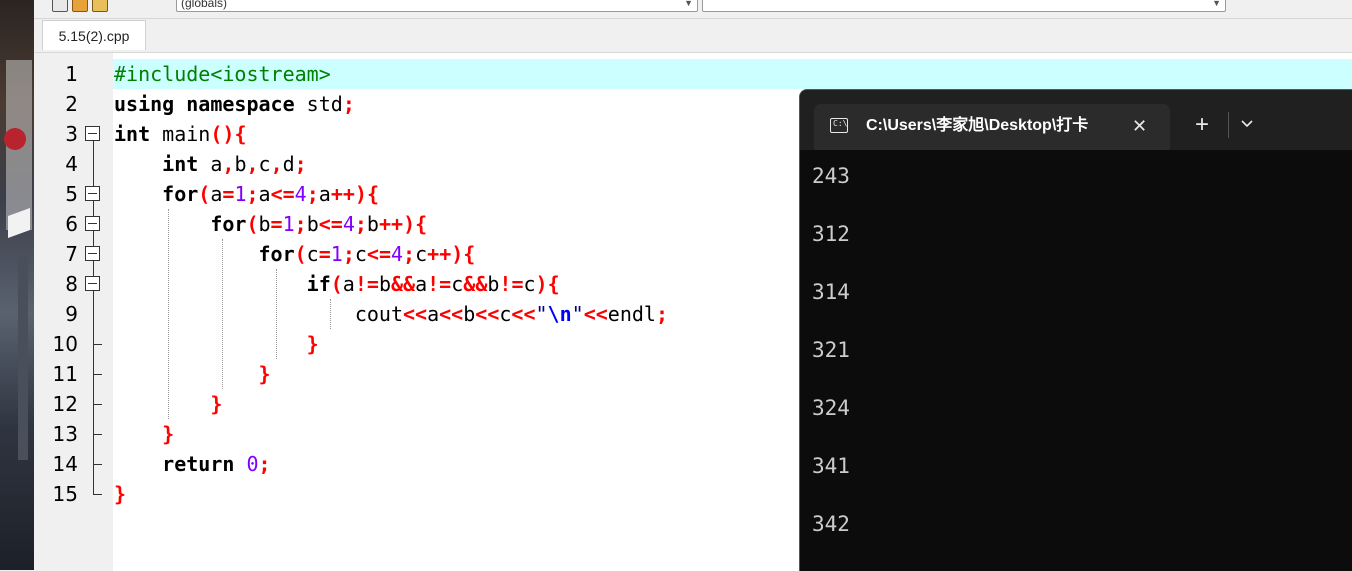 This screenshot has width=1352, height=571. What do you see at coordinates (831, 408) in the screenshot?
I see `output-line: 324` at bounding box center [831, 408].